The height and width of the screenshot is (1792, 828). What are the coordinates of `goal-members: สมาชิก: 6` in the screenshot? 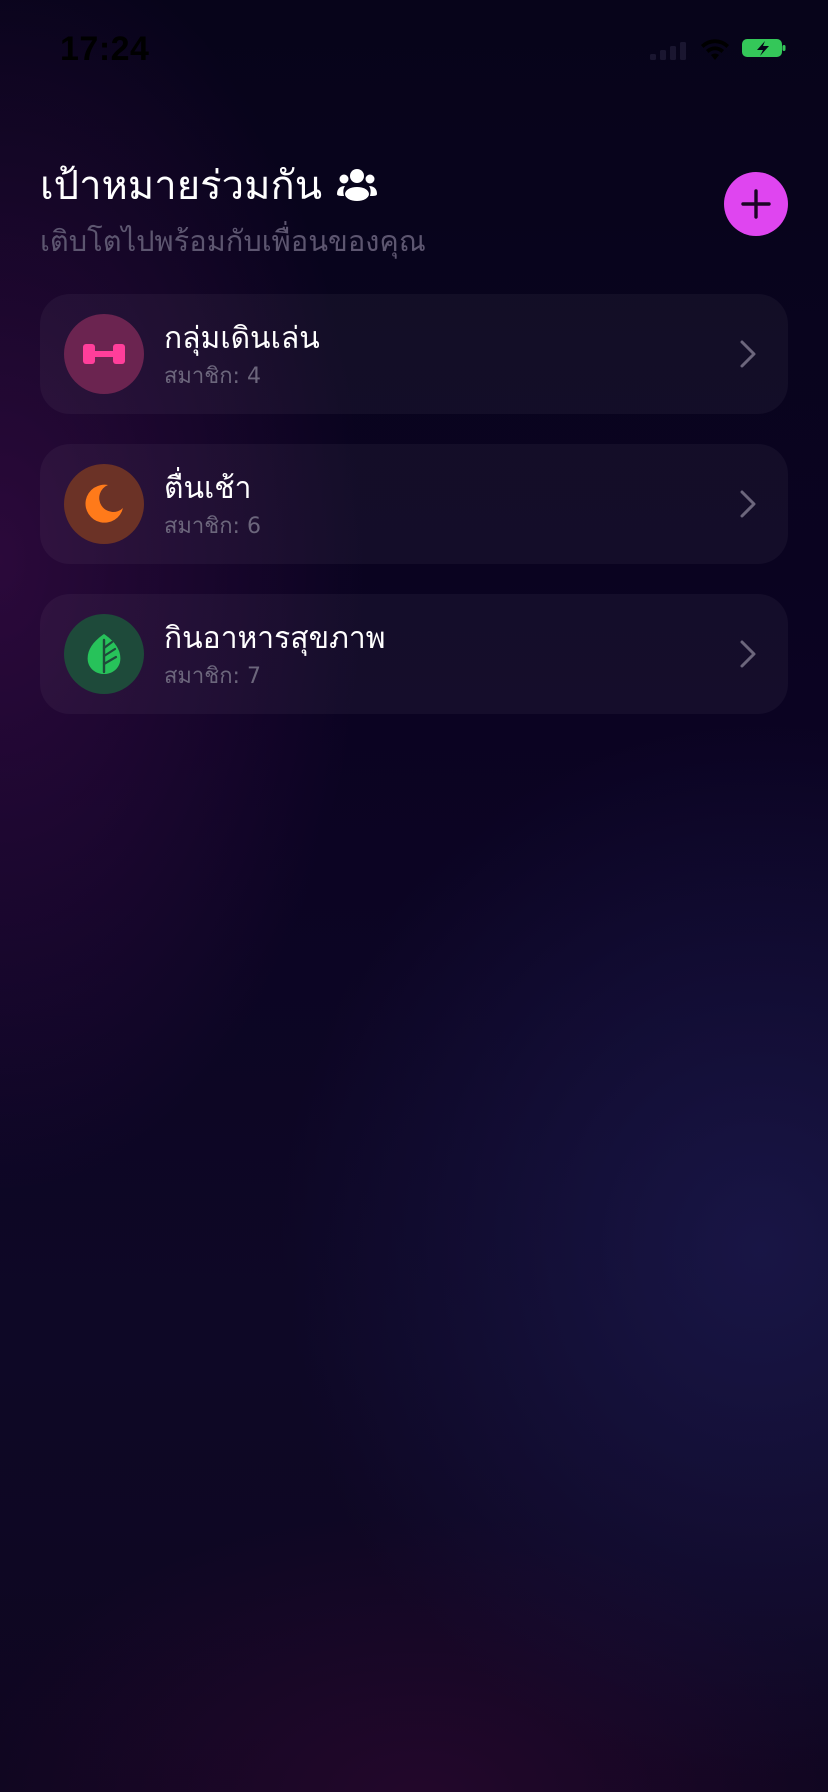 It's located at (212, 526).